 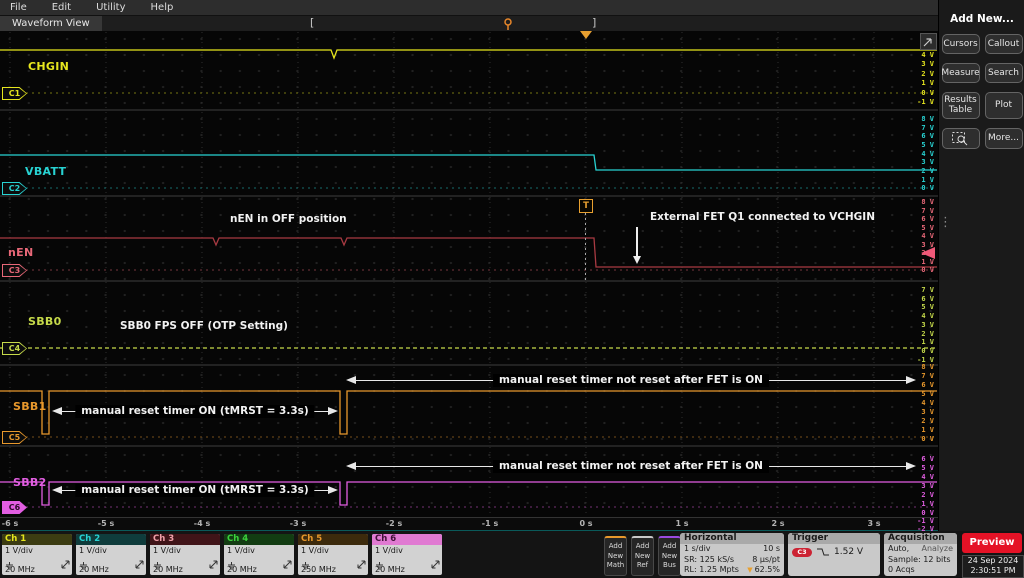 What do you see at coordinates (732, 538) in the screenshot?
I see `horizontal-title: Horizontal` at bounding box center [732, 538].